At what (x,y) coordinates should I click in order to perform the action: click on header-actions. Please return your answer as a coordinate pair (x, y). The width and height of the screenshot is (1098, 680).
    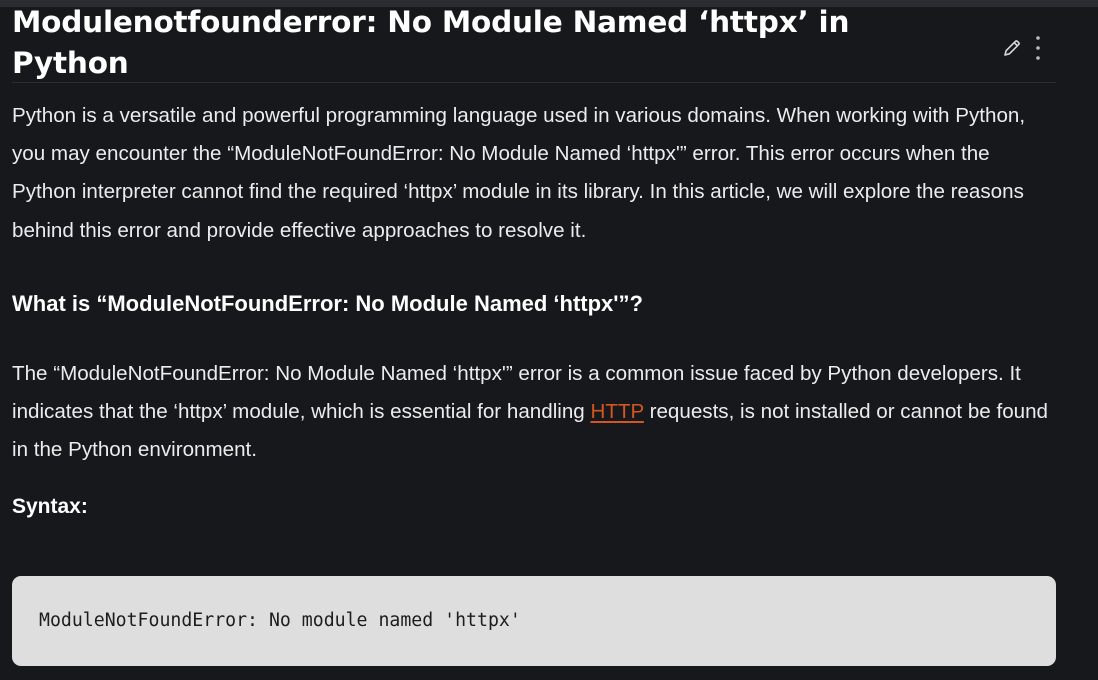
    Looking at the image, I should click on (1022, 48).